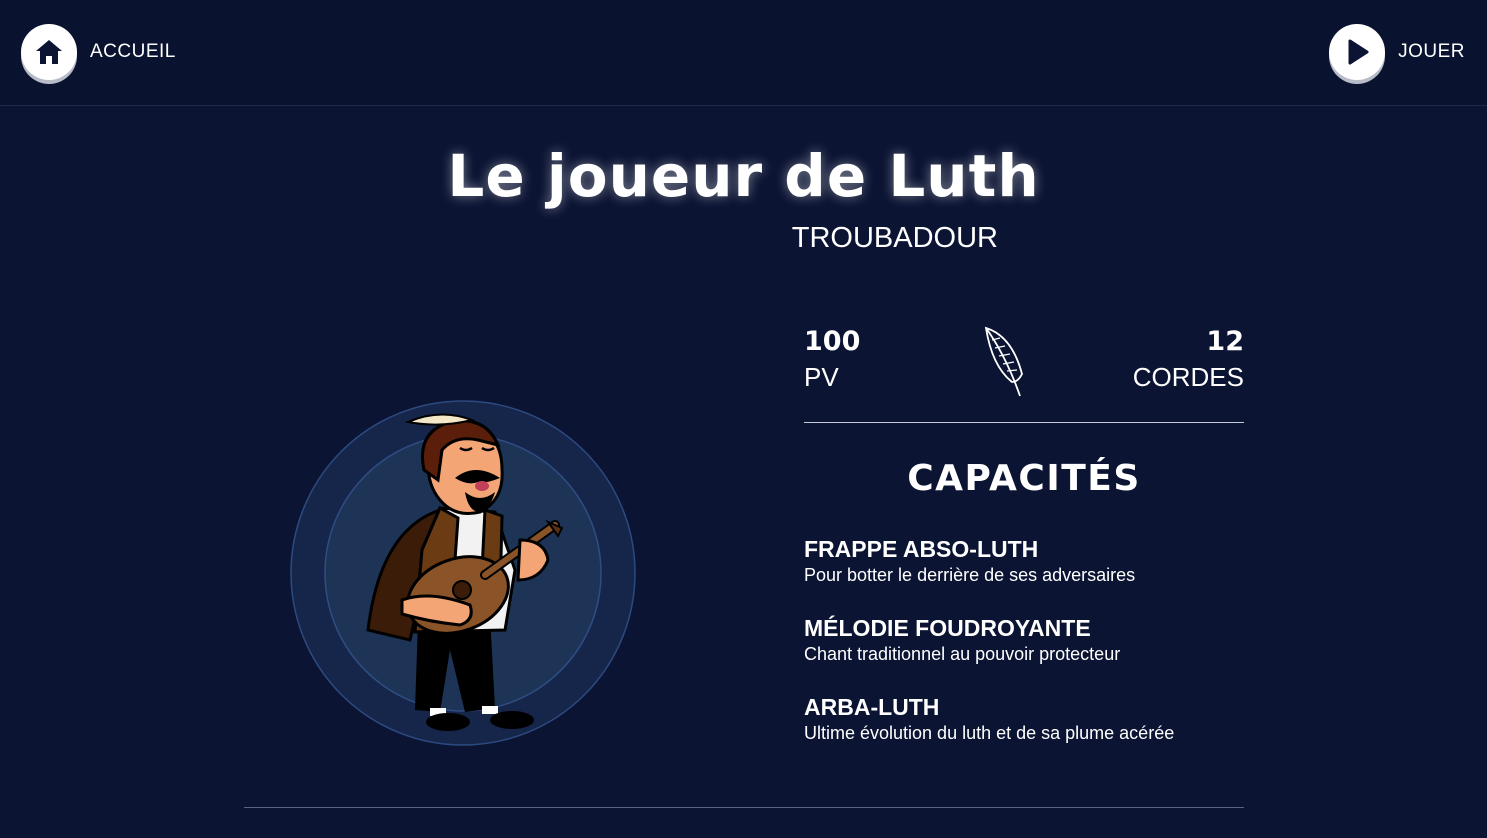  What do you see at coordinates (921, 549) in the screenshot?
I see `ability-name: FRAPPE ABSO-LUTH` at bounding box center [921, 549].